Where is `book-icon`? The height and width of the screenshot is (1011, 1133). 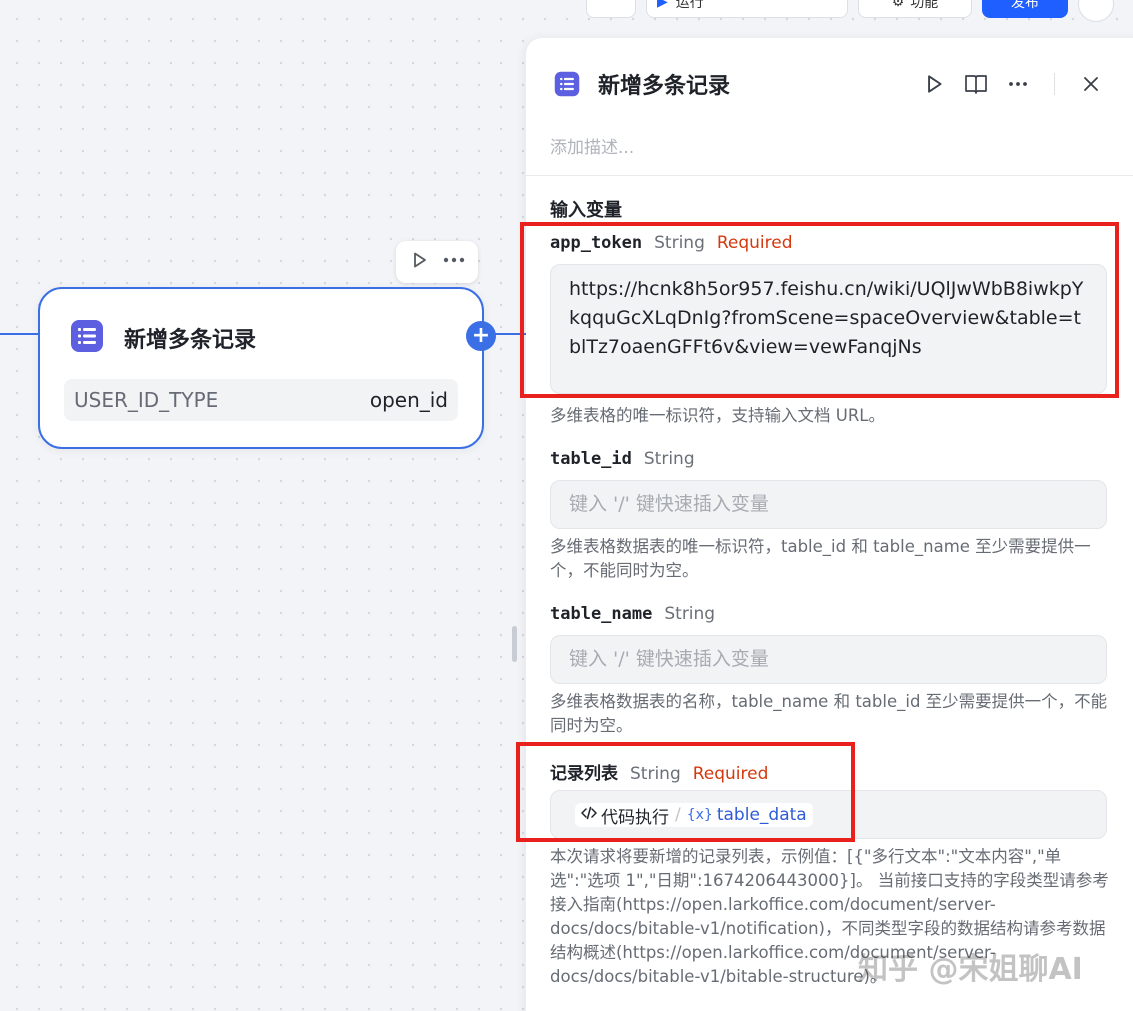
book-icon is located at coordinates (976, 84).